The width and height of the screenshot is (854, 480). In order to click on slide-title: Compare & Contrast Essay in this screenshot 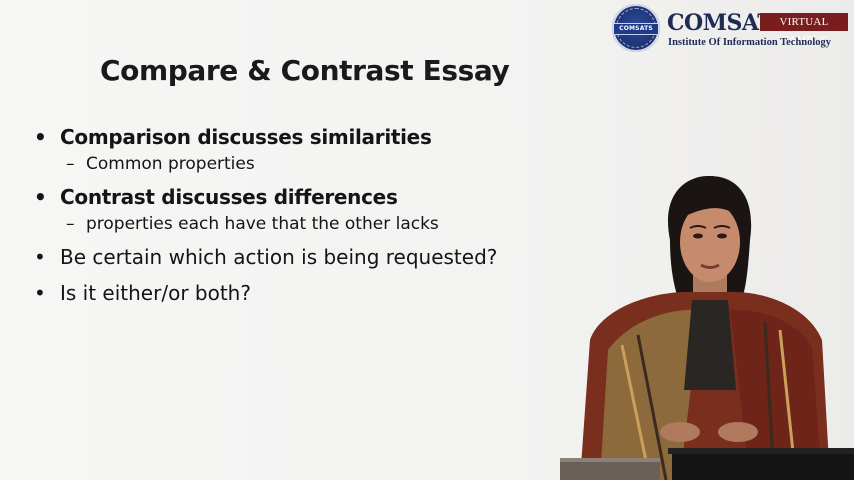, I will do `click(305, 70)`.